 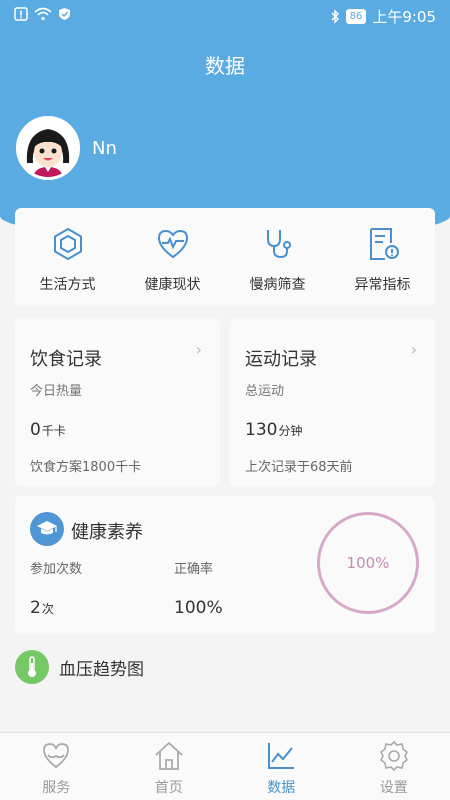 I want to click on tab-settings: 设置, so click(x=394, y=766).